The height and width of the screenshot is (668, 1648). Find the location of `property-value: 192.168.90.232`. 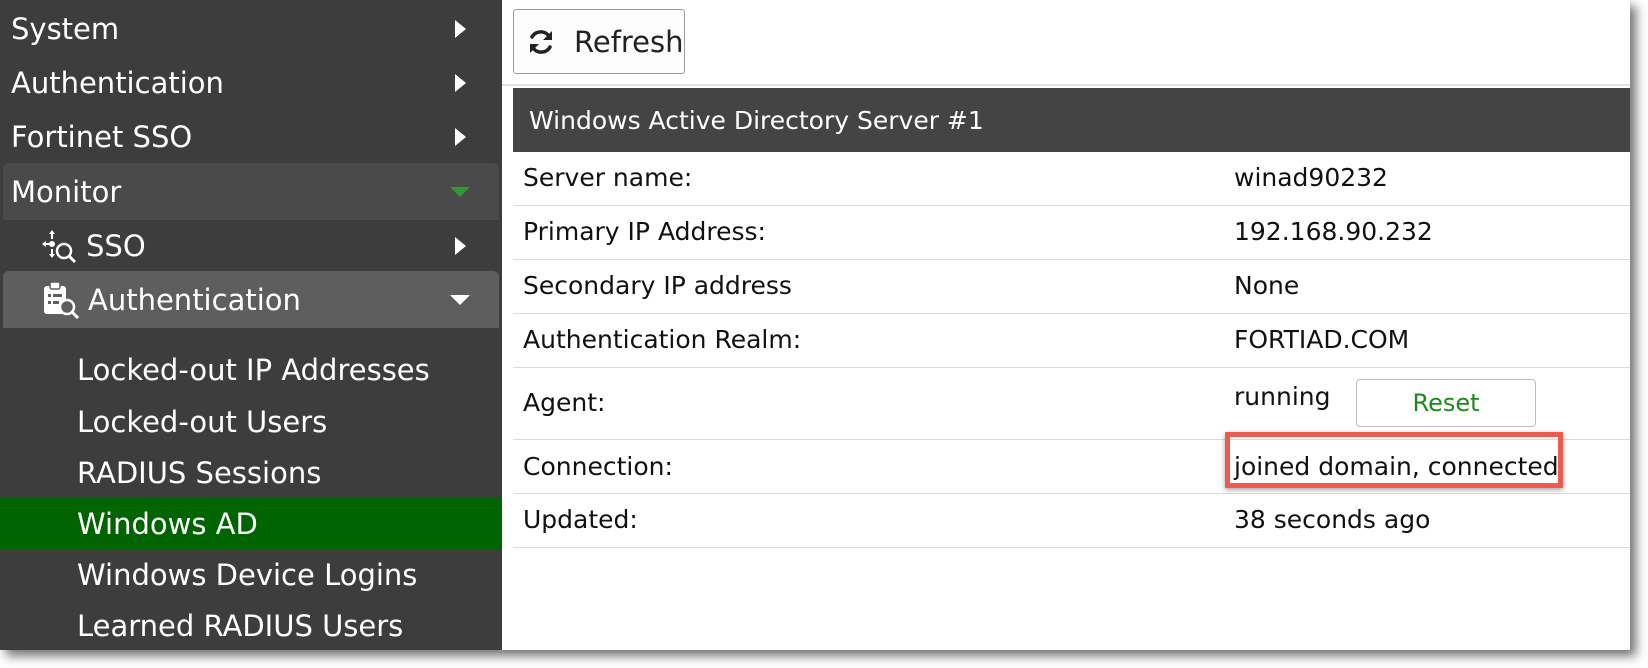

property-value: 192.168.90.232 is located at coordinates (1333, 231).